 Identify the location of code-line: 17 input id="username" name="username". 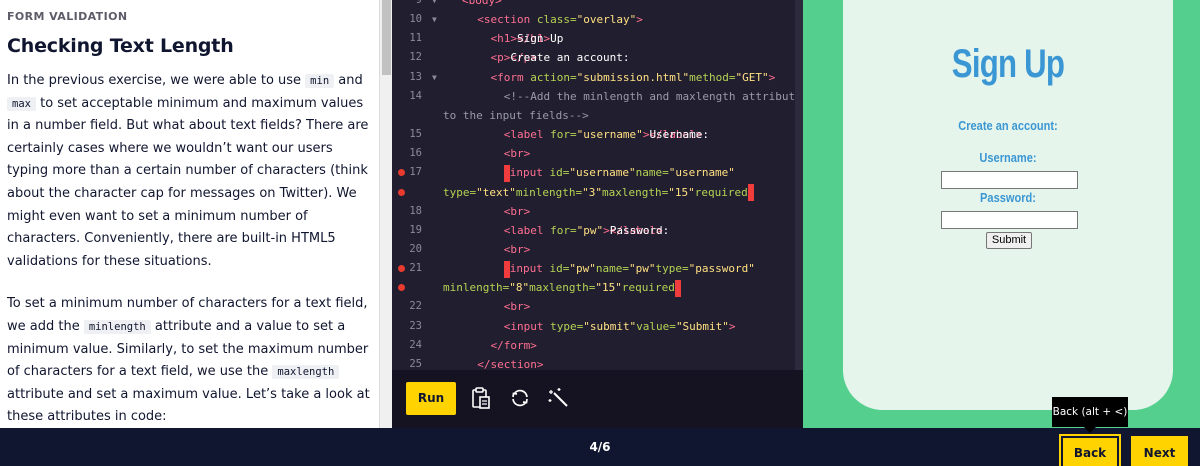
(593, 172).